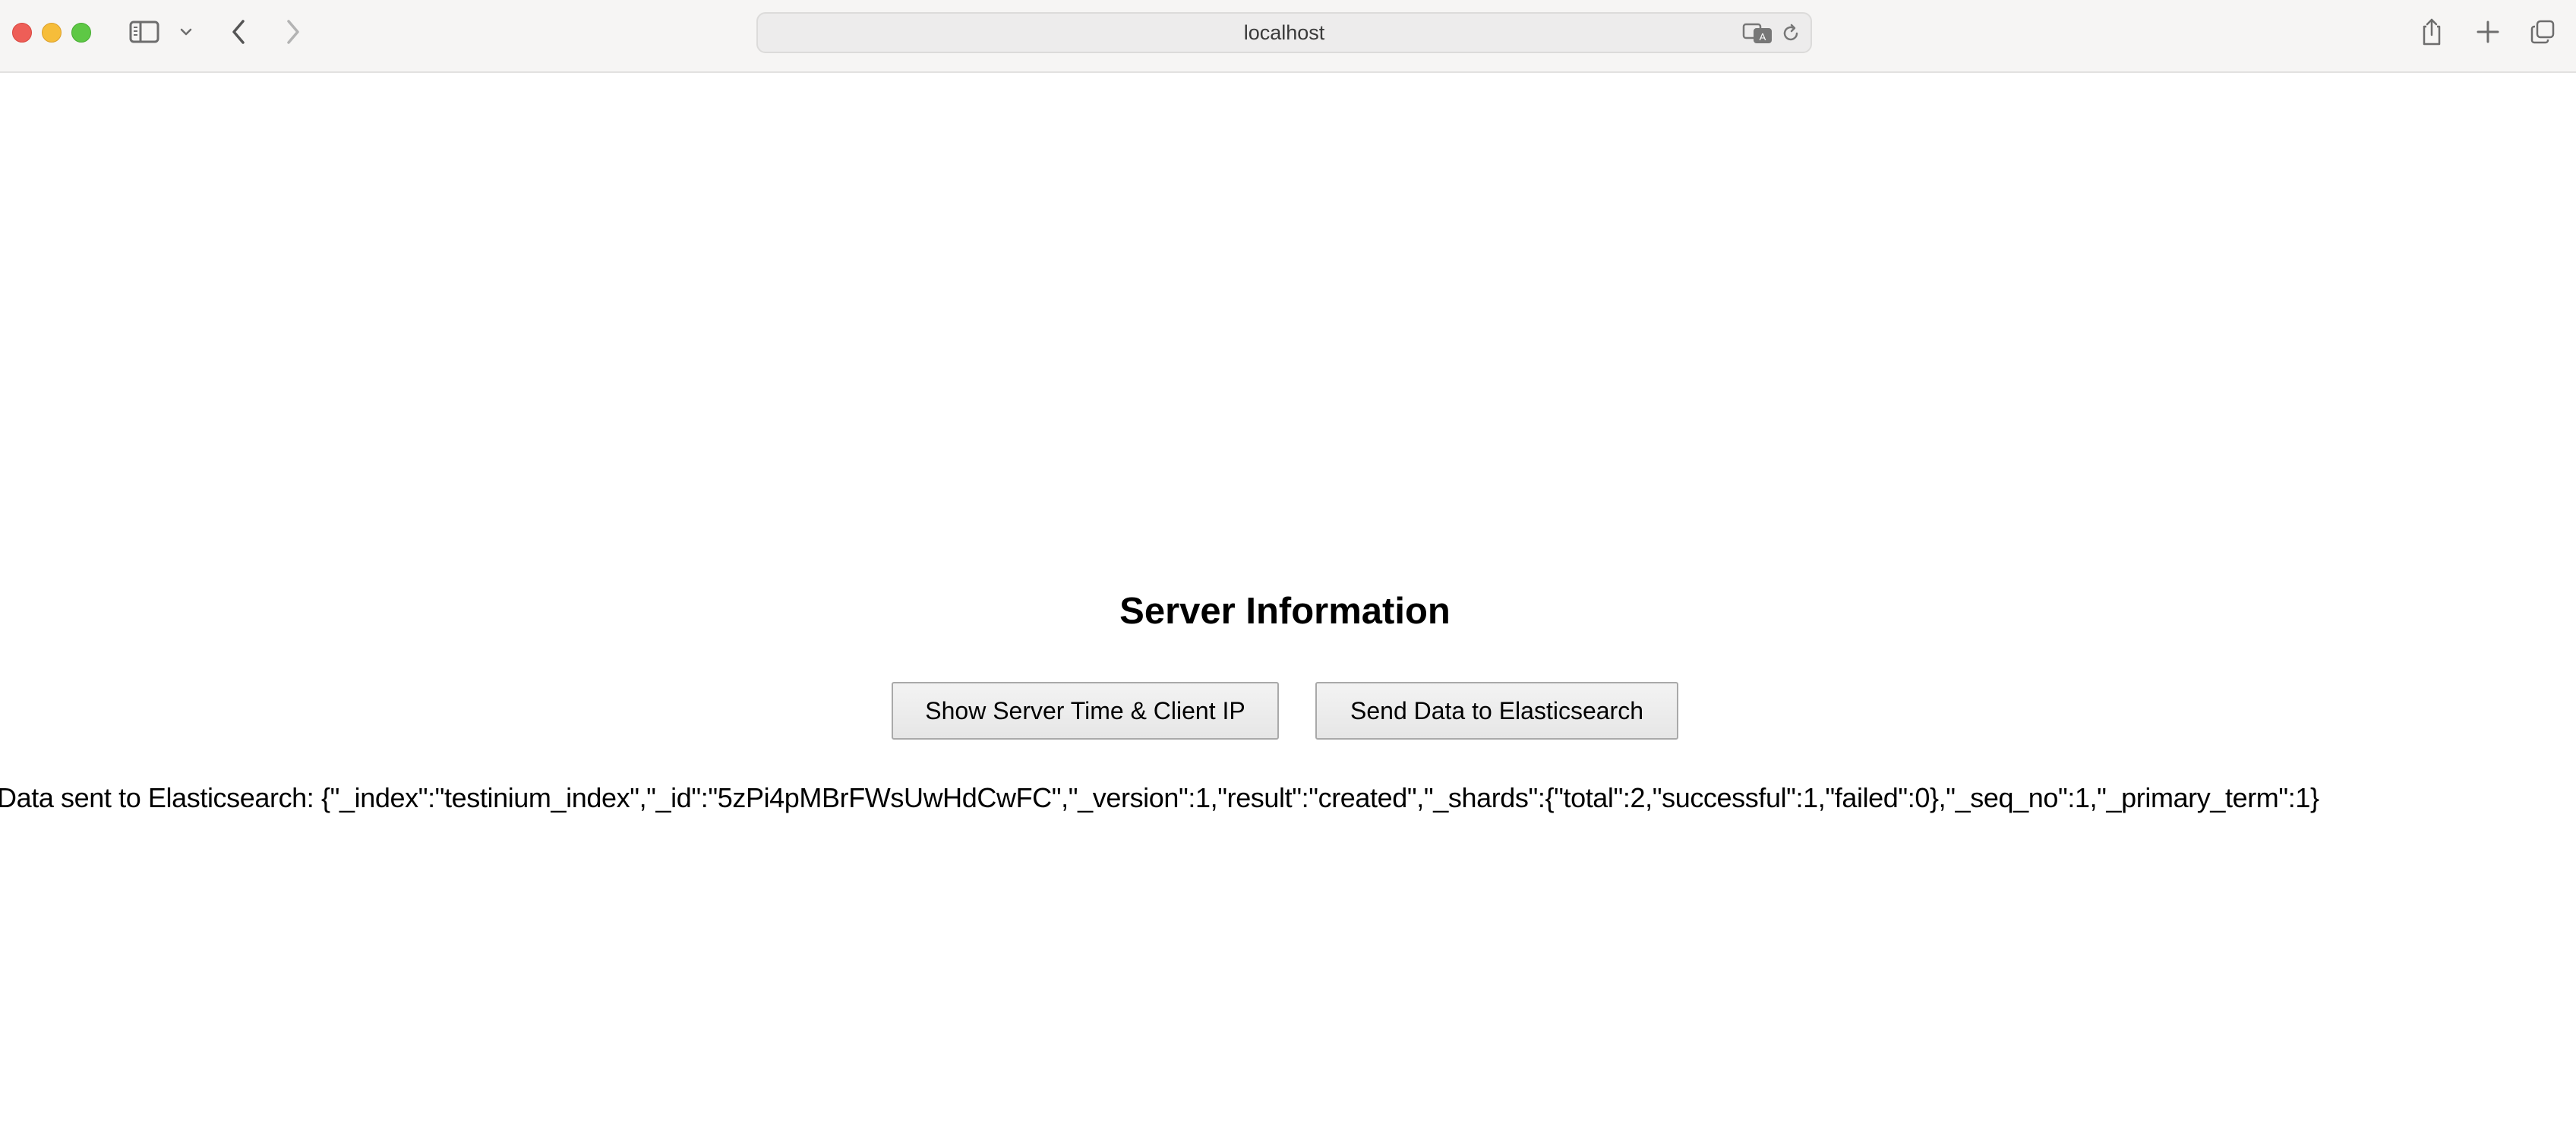 This screenshot has height=1136, width=2576. What do you see at coordinates (2542, 32) in the screenshot?
I see `tabs-icon` at bounding box center [2542, 32].